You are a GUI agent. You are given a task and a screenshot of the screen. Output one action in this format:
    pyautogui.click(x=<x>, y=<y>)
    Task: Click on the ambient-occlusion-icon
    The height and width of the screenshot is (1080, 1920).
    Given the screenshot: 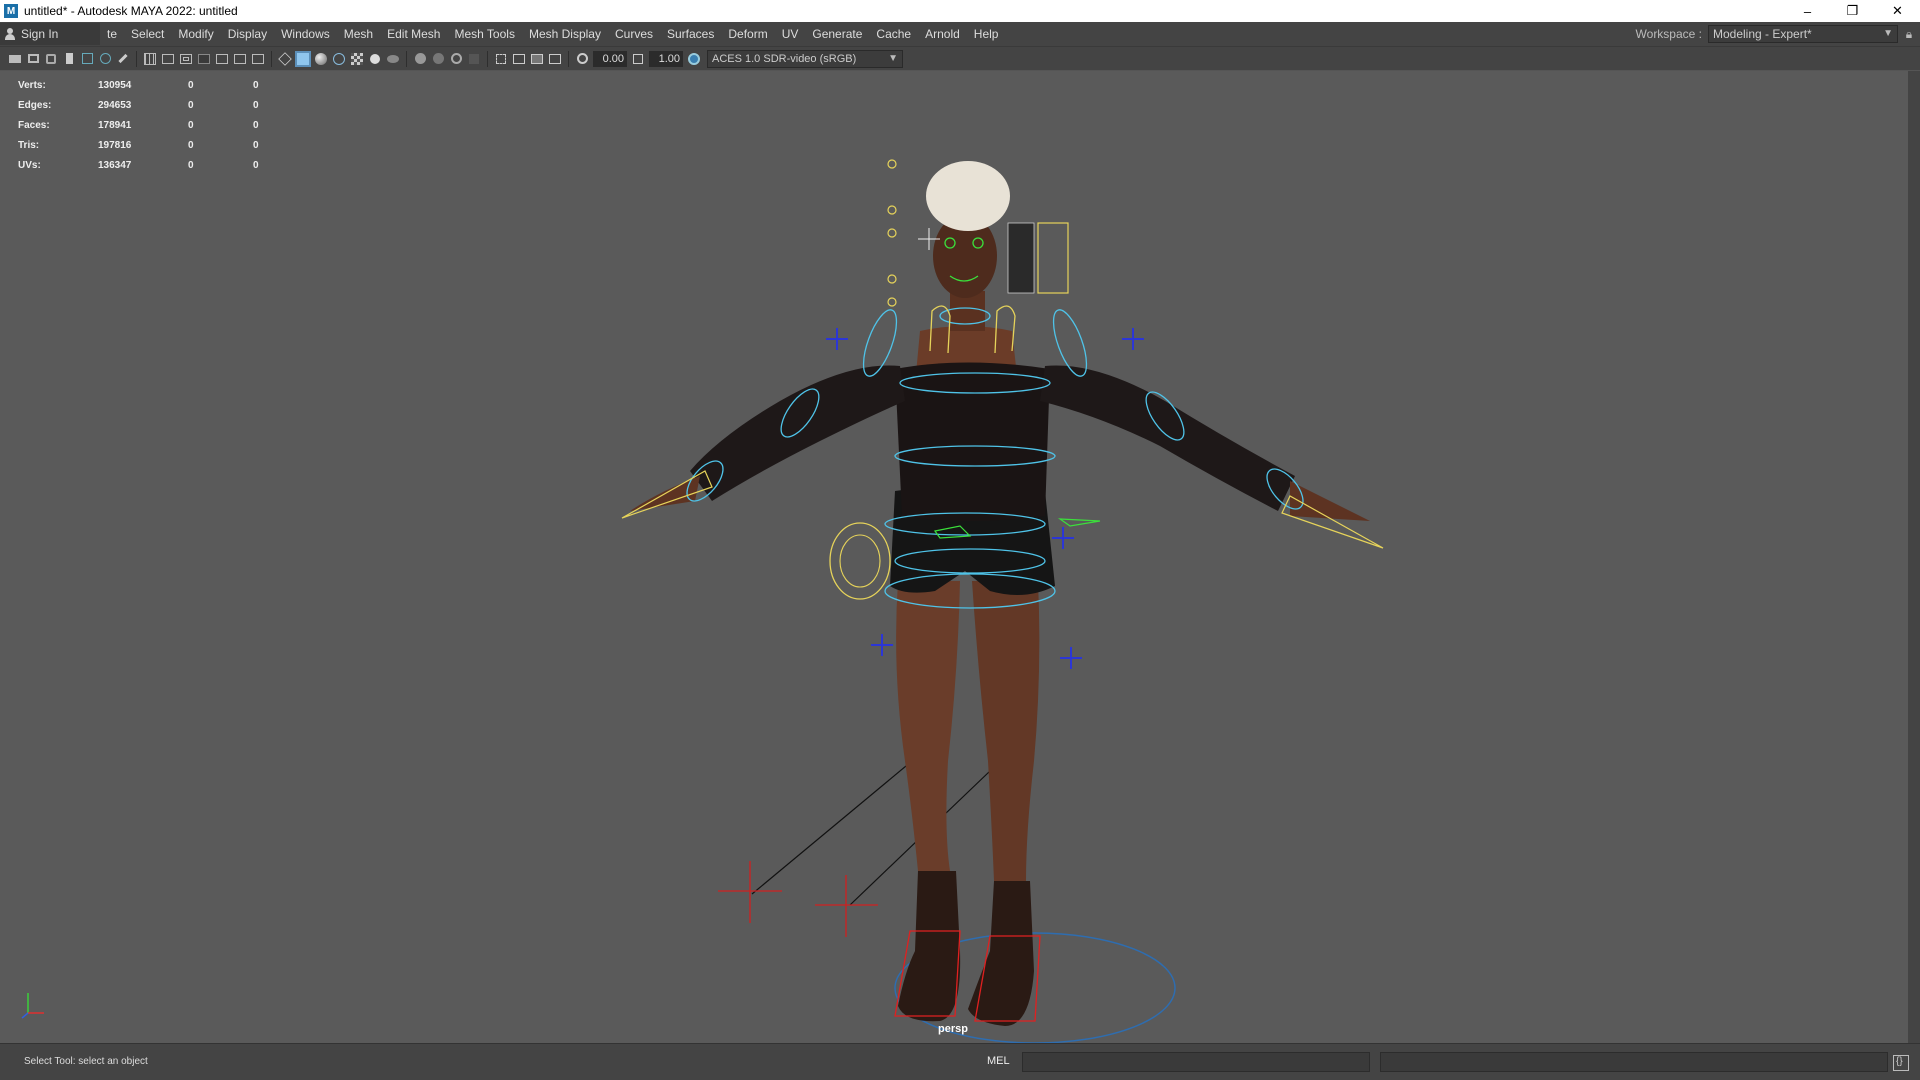 What is the action you would take?
    pyautogui.click(x=420, y=59)
    